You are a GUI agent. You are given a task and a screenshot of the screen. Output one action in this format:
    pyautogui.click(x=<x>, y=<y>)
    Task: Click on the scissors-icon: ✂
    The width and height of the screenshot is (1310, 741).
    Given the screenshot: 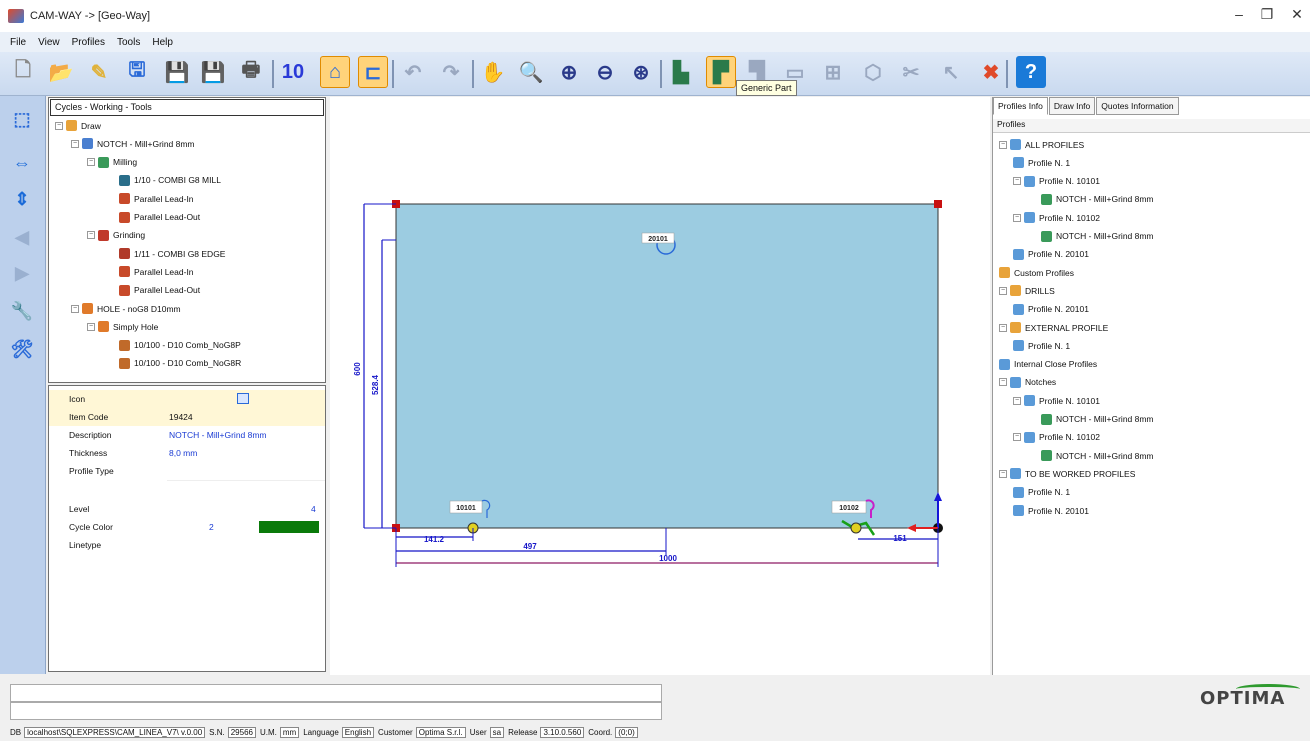 What is the action you would take?
    pyautogui.click(x=911, y=72)
    